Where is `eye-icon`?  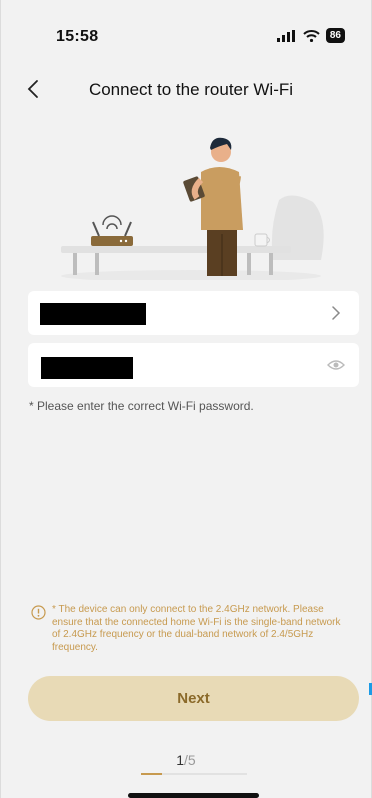 eye-icon is located at coordinates (336, 365).